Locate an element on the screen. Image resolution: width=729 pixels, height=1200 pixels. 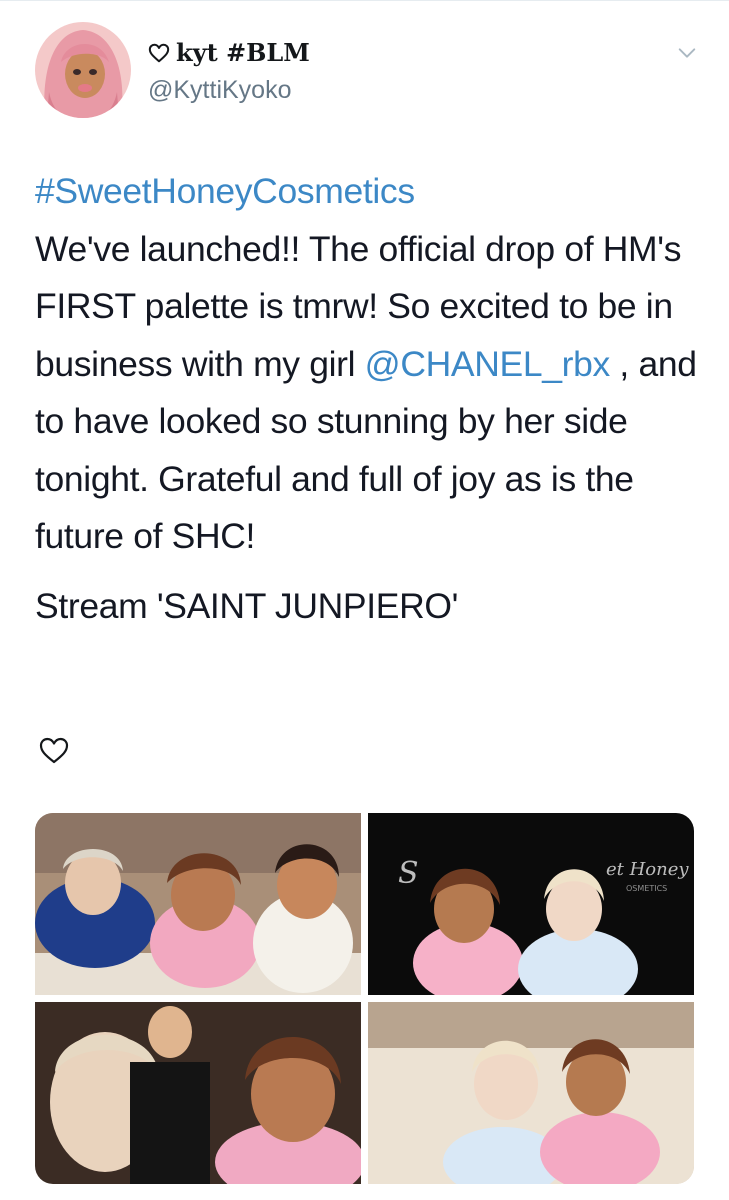
photo-logo-backdrop: S et Honey OSMETICS is located at coordinates (531, 904).